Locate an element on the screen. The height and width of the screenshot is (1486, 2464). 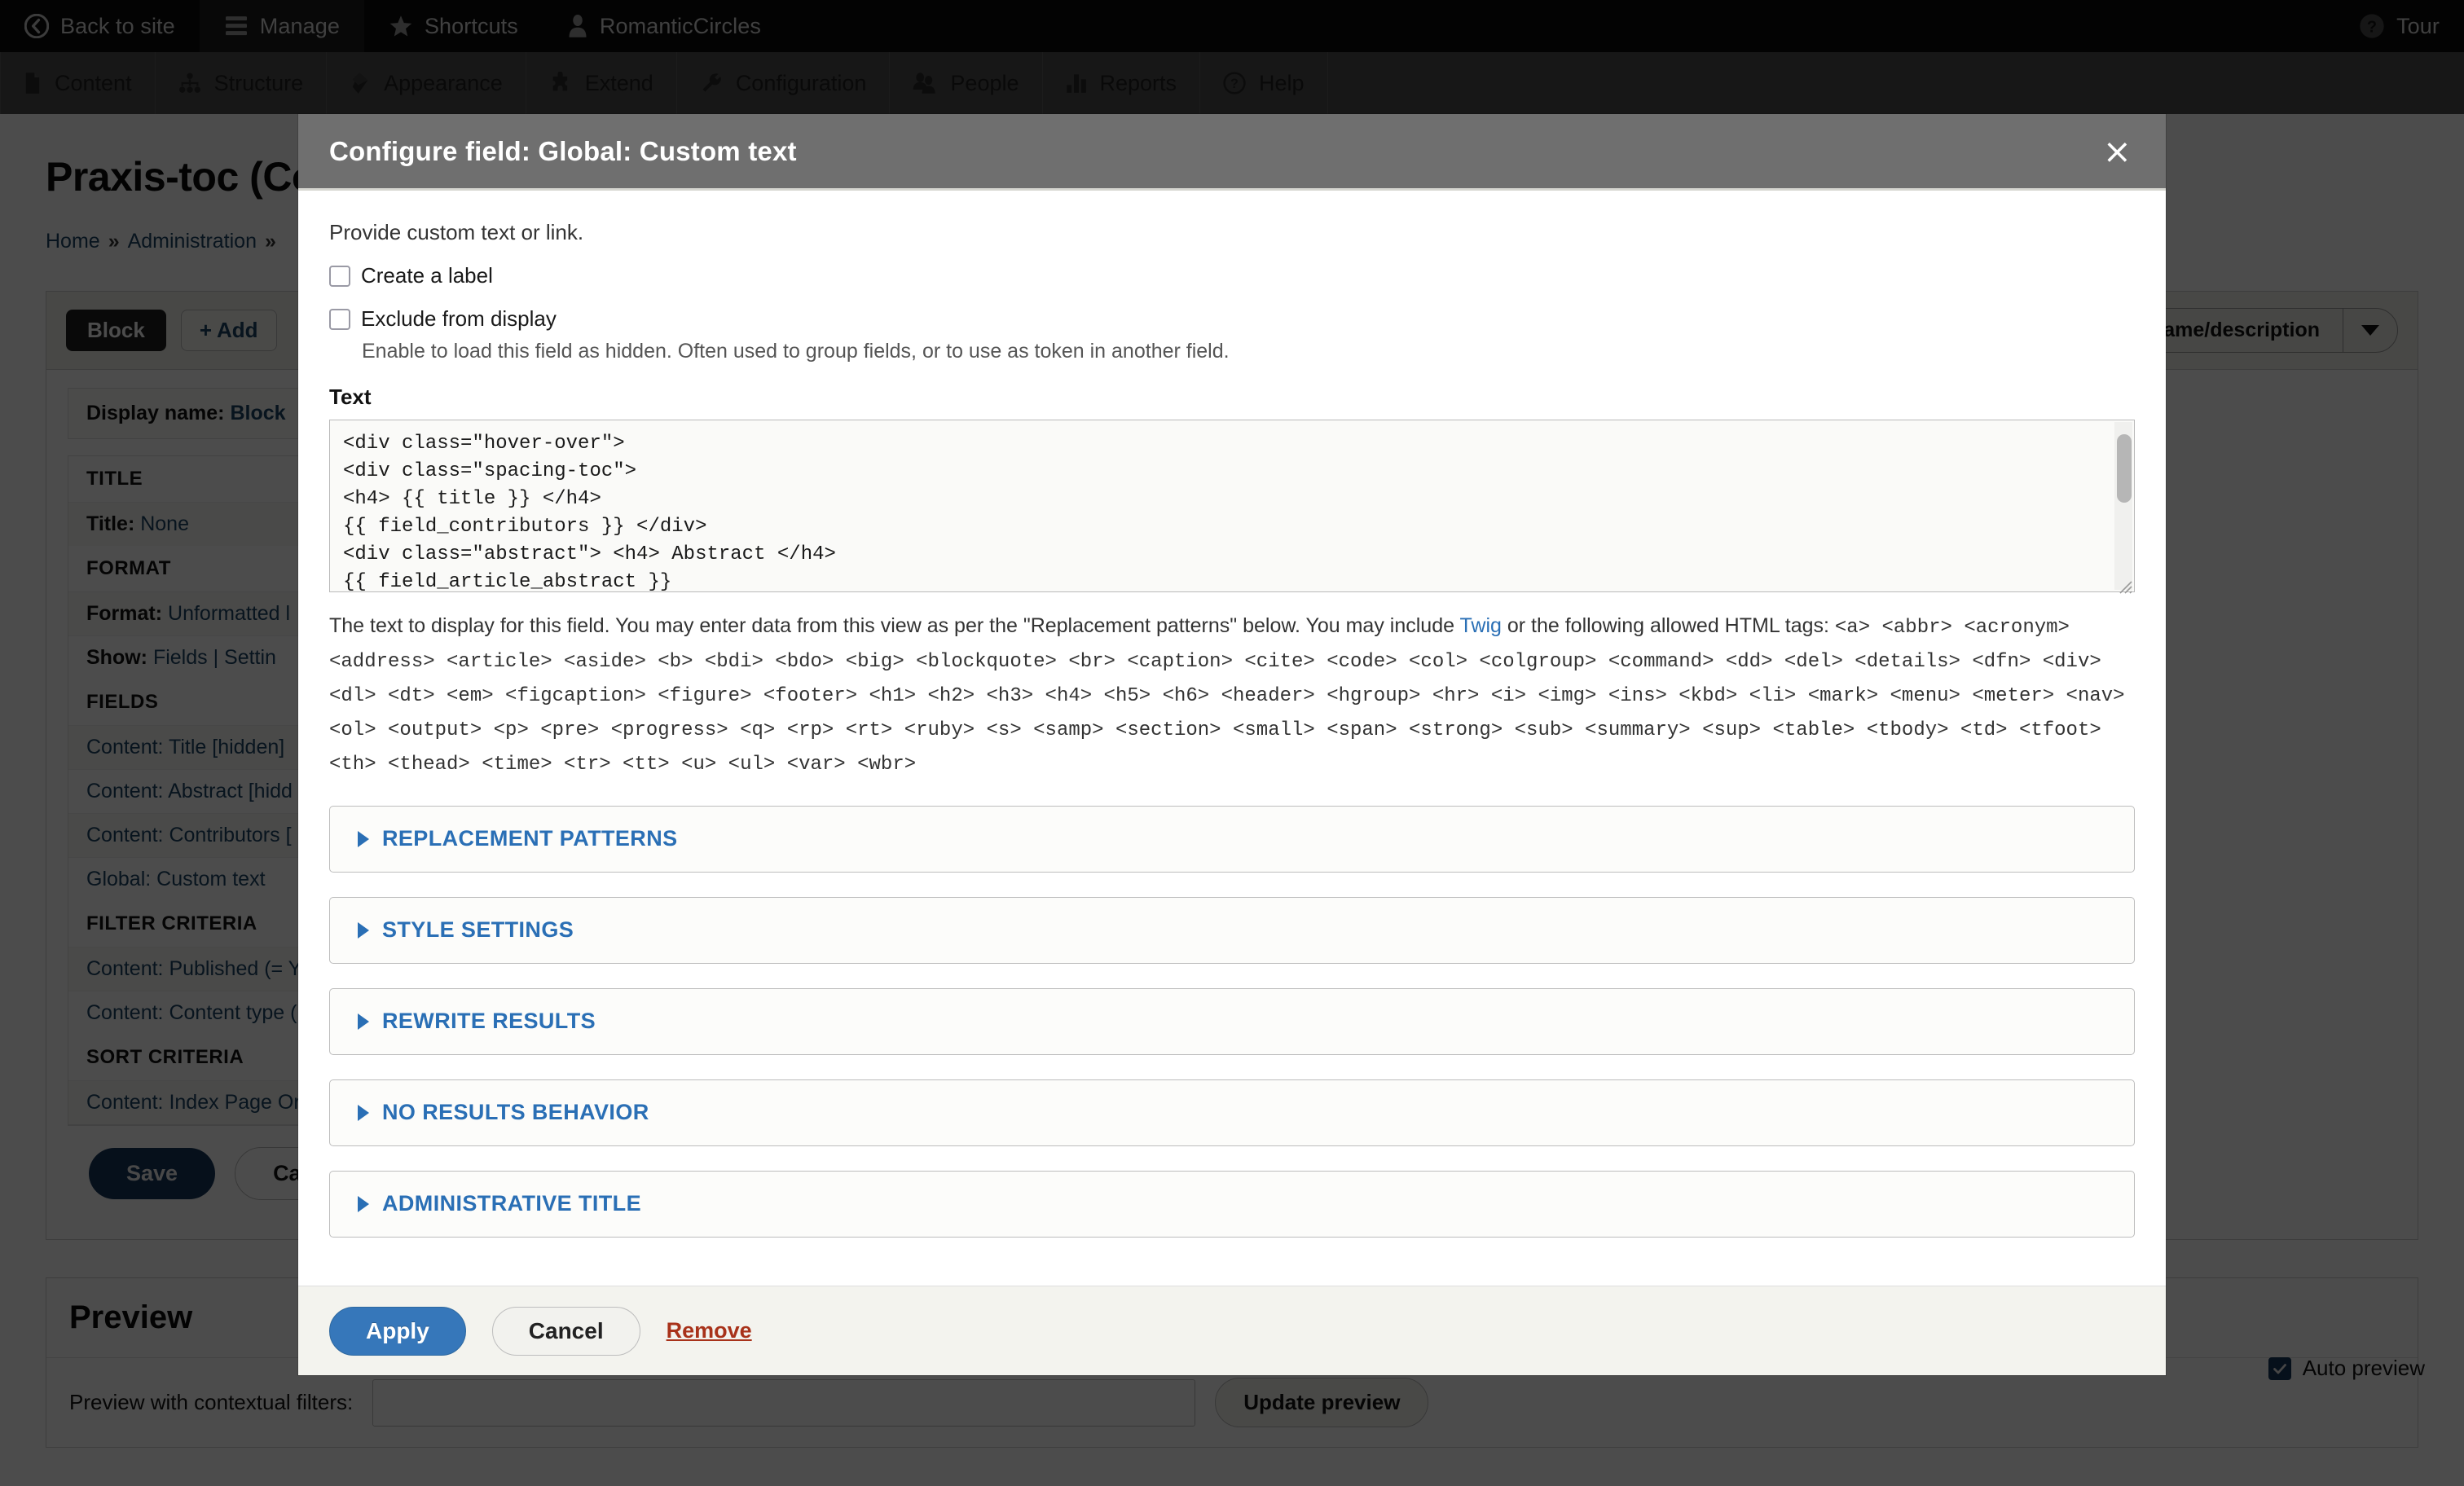
exclude-checkbox-row: Exclude from display is located at coordinates (1232, 319).